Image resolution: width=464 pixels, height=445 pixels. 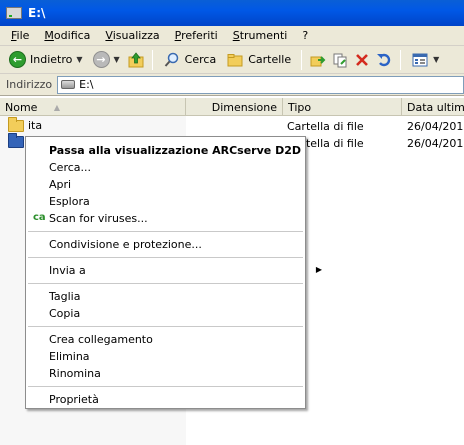 What do you see at coordinates (197, 35) in the screenshot?
I see `menu-preferiti: Preferiti` at bounding box center [197, 35].